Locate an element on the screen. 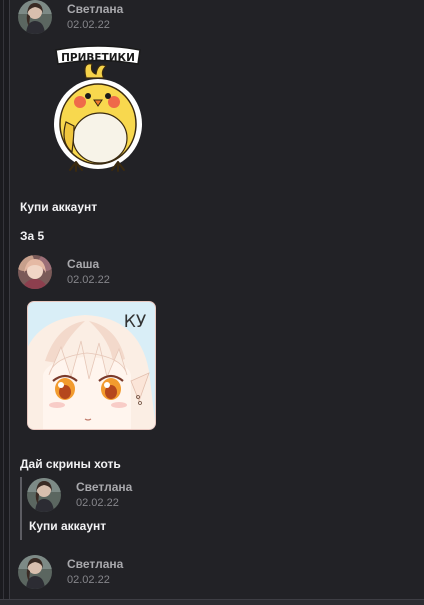 This screenshot has width=424, height=605. reply-quote-bar is located at coordinates (21, 508).